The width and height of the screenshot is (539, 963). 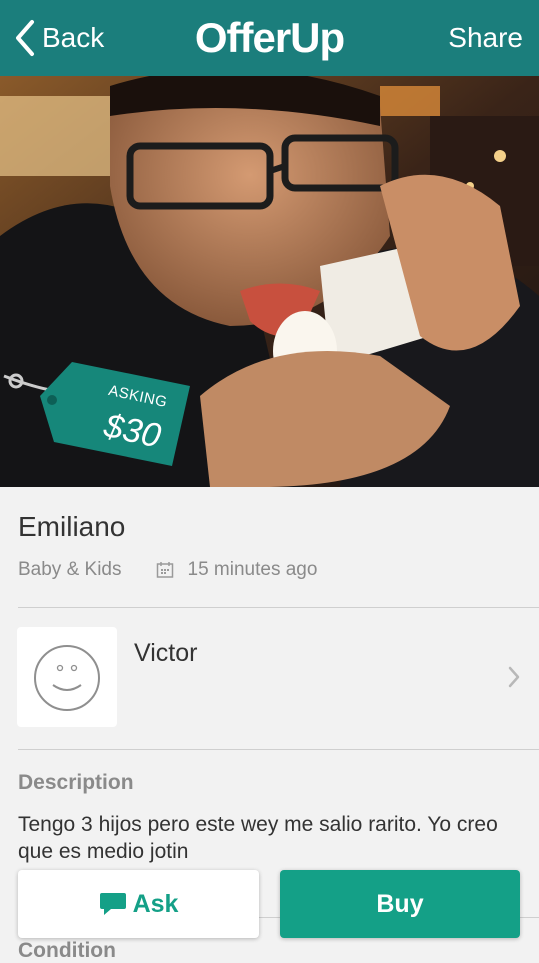 I want to click on description-heading: Description, so click(x=76, y=782).